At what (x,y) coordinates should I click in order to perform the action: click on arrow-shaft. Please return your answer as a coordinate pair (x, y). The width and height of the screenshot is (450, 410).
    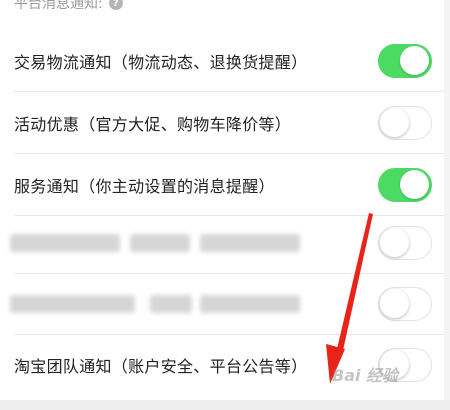
    Looking at the image, I should click on (354, 284).